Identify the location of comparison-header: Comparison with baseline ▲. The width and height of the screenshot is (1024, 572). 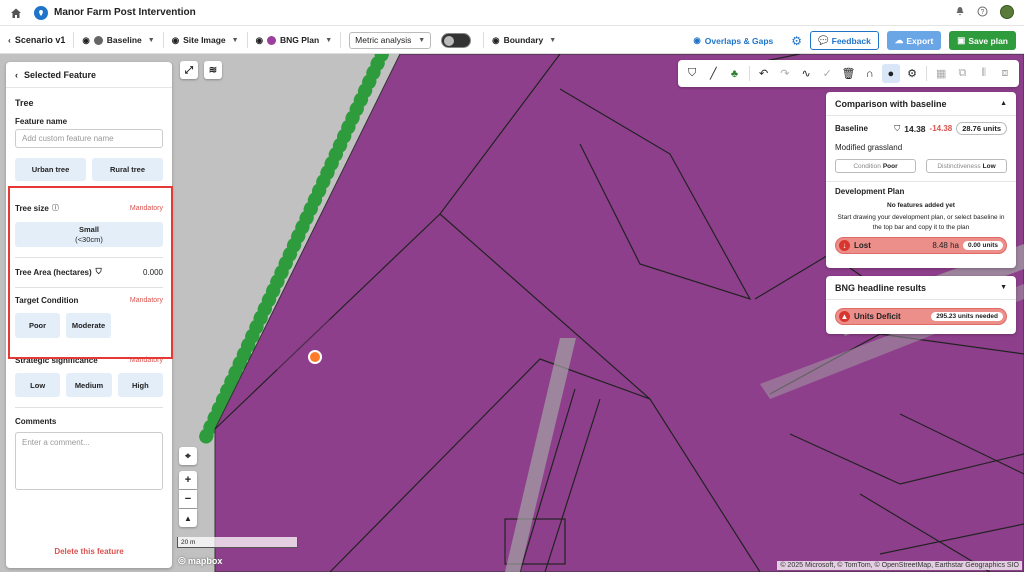
(921, 104).